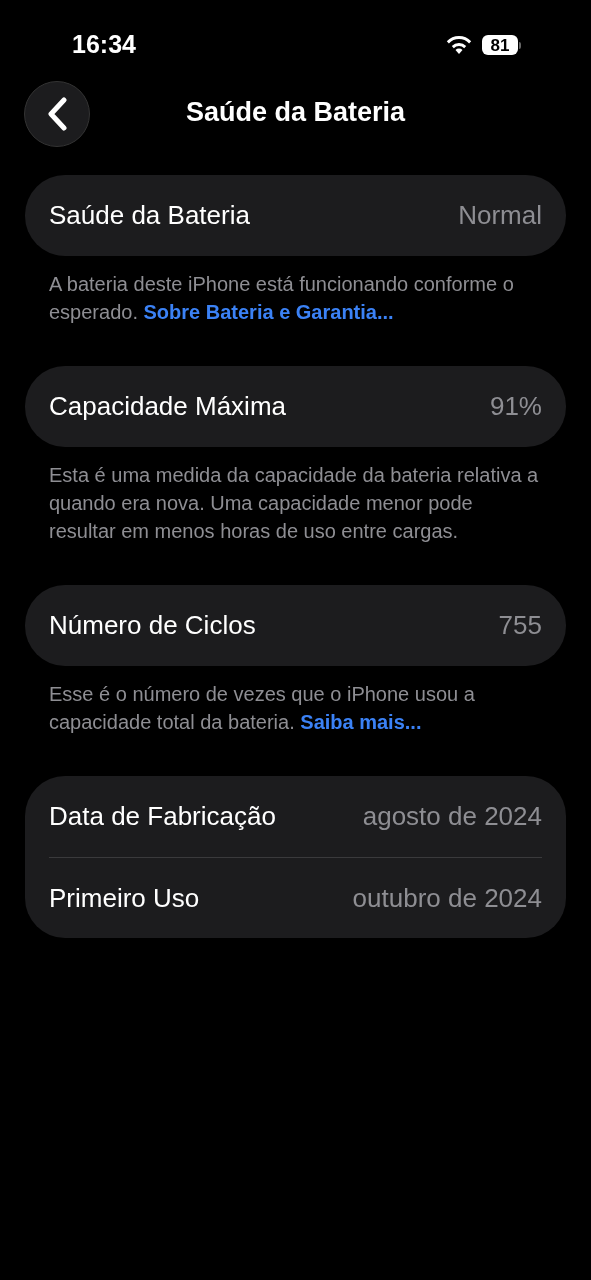 Image resolution: width=591 pixels, height=1280 pixels. Describe the element at coordinates (501, 45) in the screenshot. I see `battery-icon: 81` at that location.